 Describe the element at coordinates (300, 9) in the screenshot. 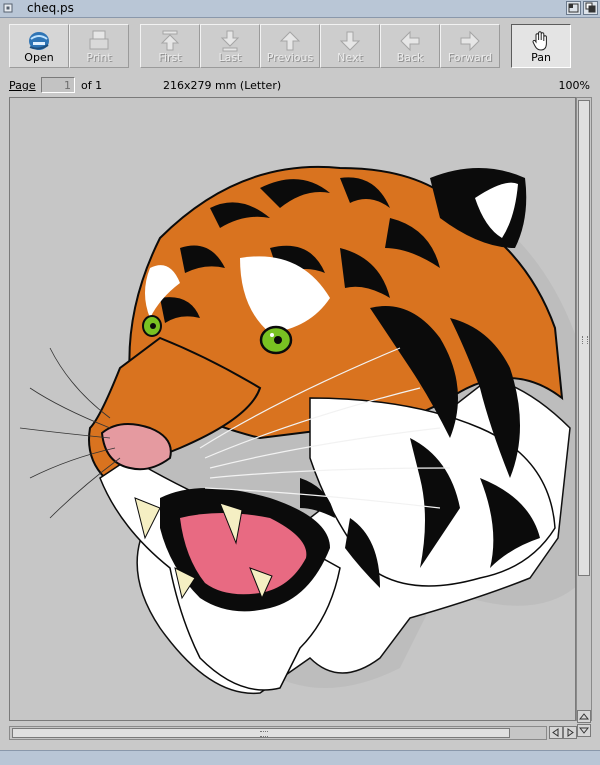

I see `title-bar: cheq.ps` at that location.